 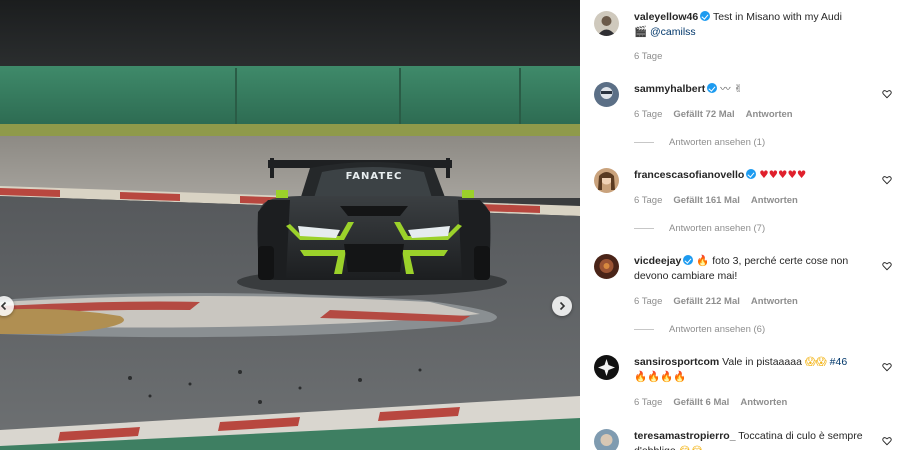 What do you see at coordinates (660, 377) in the screenshot?
I see `fire-emoji: 🔥🔥🔥🔥` at bounding box center [660, 377].